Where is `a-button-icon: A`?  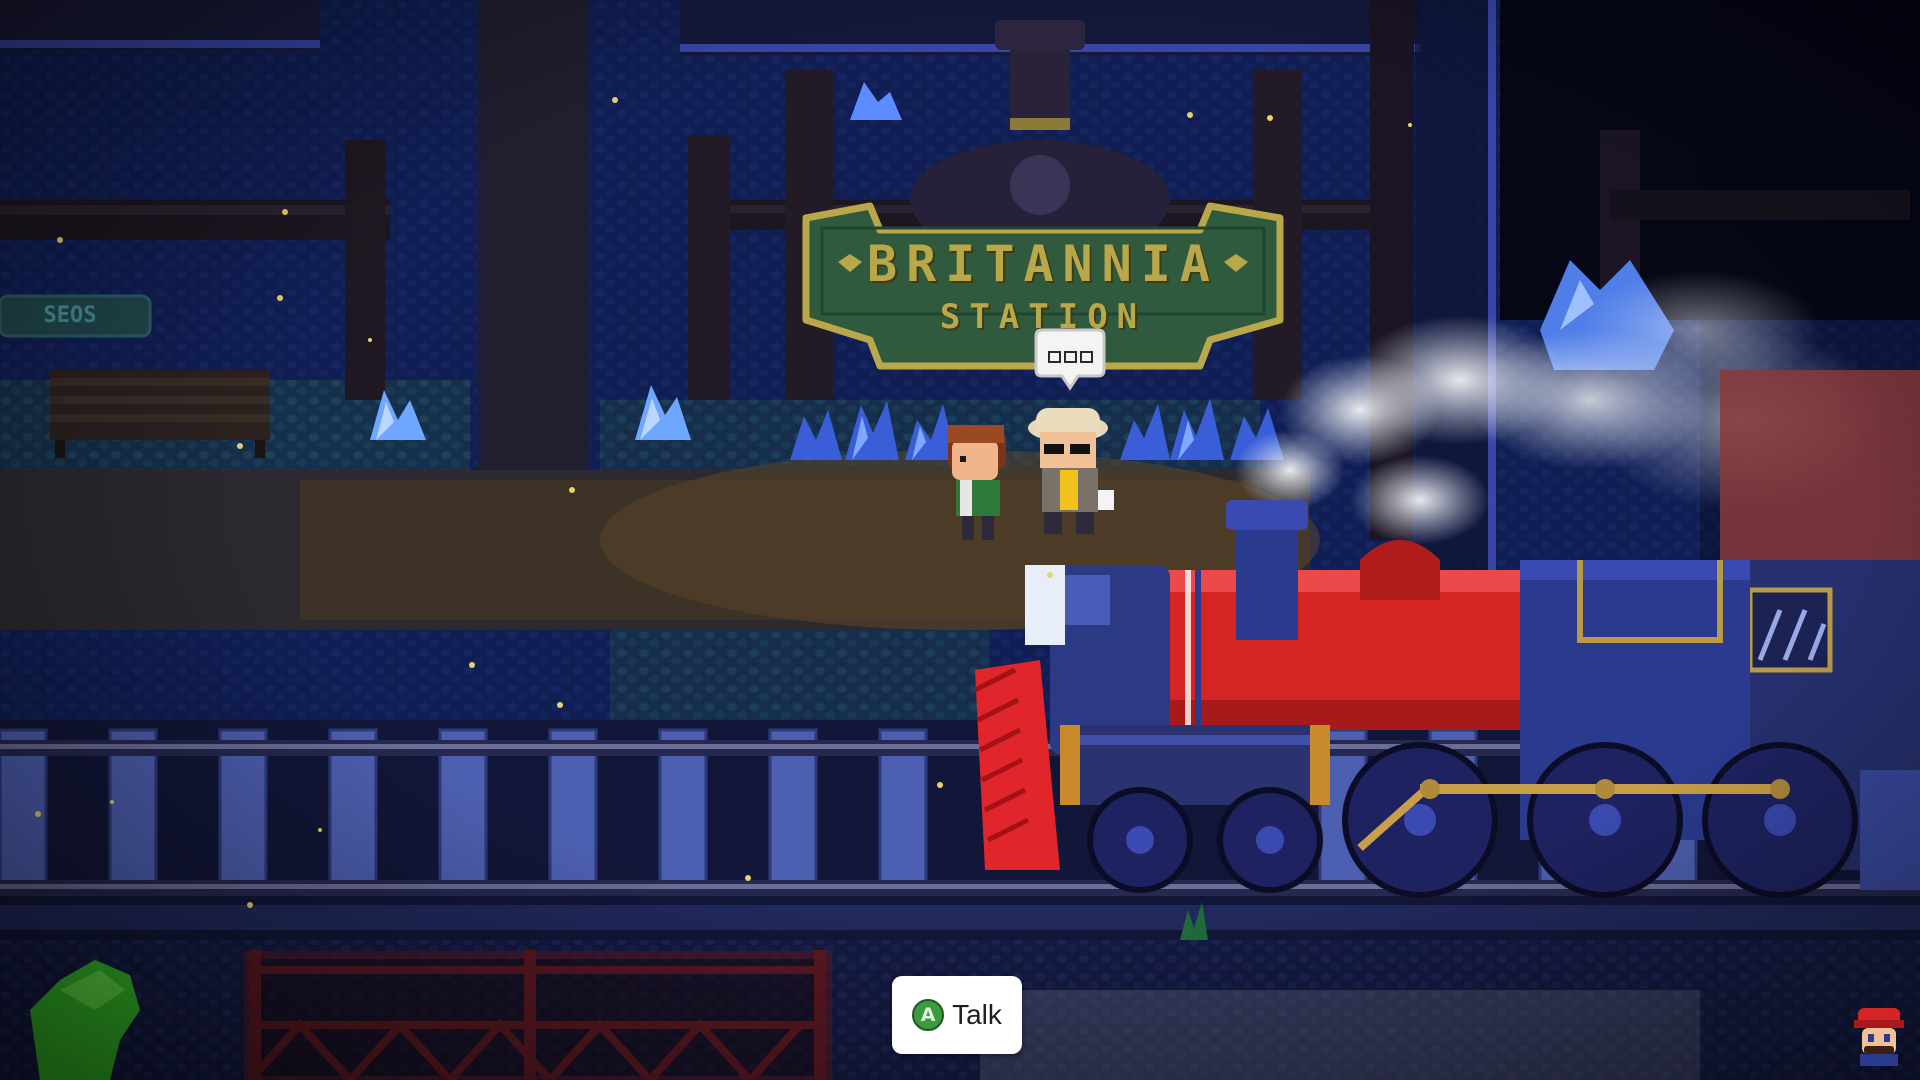 a-button-icon: A is located at coordinates (928, 1015).